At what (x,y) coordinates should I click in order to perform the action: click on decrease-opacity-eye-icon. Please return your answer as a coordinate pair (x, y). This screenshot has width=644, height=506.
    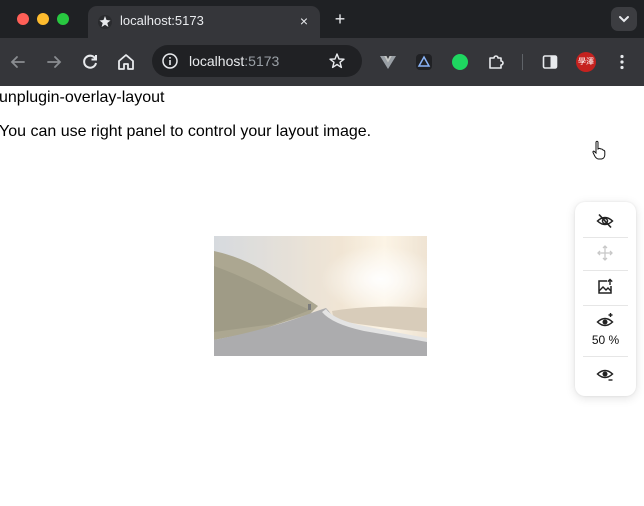
    Looking at the image, I should click on (605, 373).